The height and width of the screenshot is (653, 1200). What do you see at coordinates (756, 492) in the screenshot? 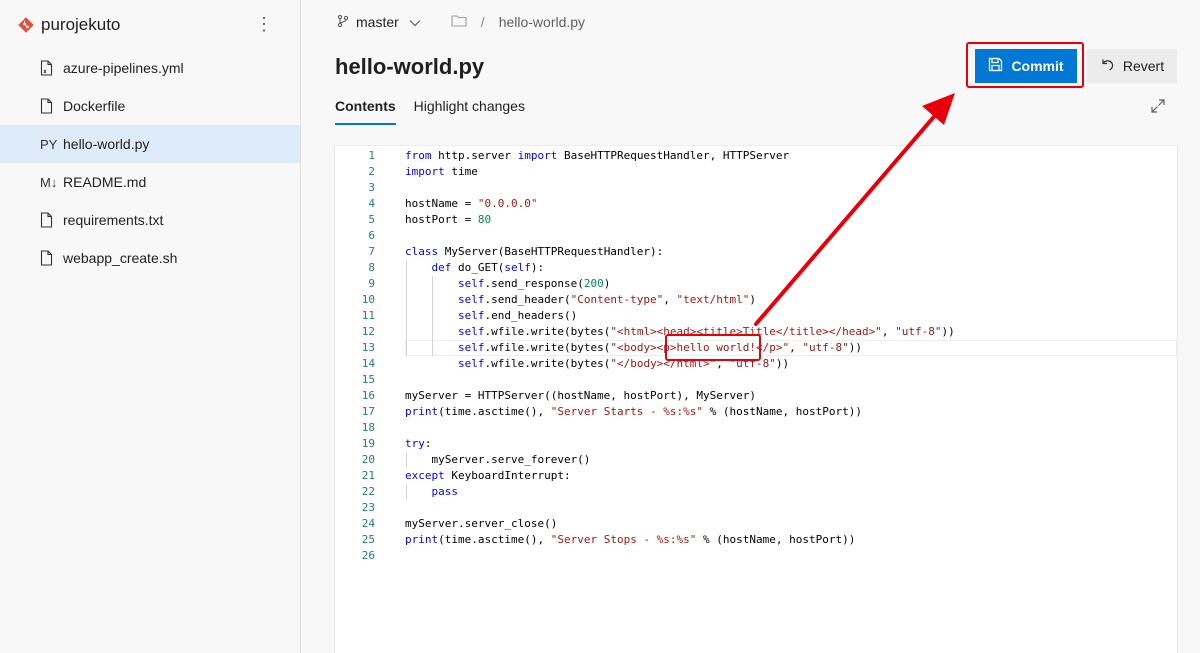
I see `code-line: 22 pass` at bounding box center [756, 492].